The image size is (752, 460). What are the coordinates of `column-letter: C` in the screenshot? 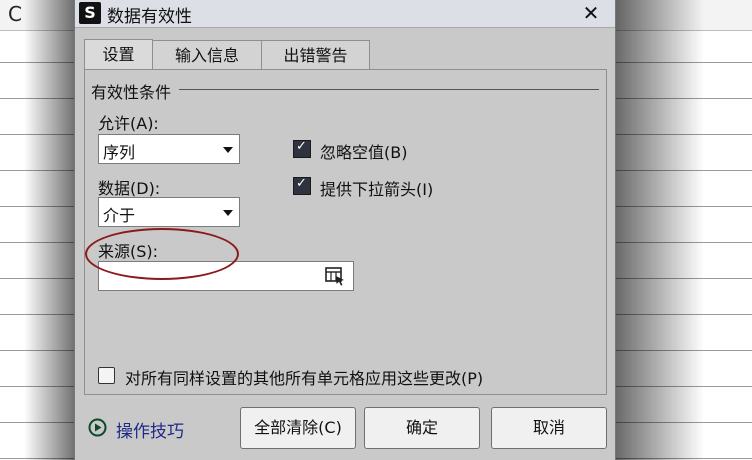 It's located at (15, 14).